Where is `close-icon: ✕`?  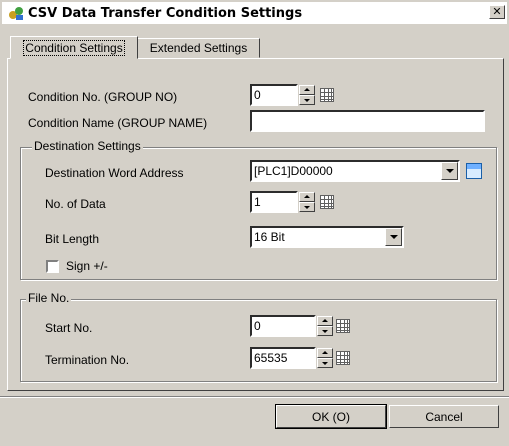
close-icon: ✕ is located at coordinates (497, 12).